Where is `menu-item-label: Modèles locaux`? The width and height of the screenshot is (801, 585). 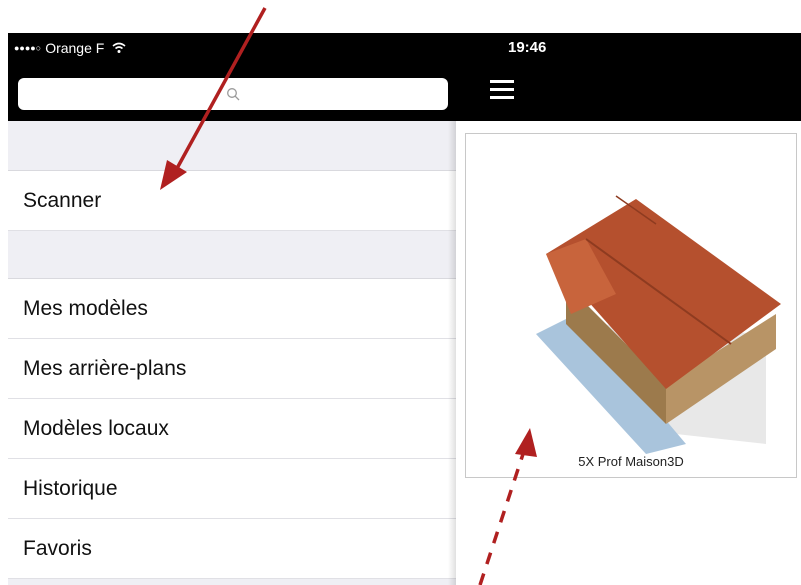 menu-item-label: Modèles locaux is located at coordinates (96, 428).